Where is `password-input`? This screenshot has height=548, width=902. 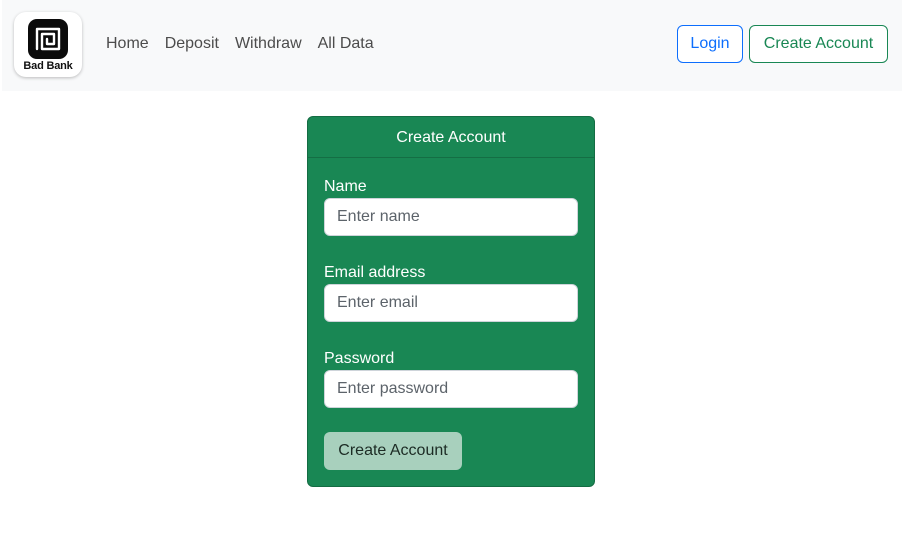
password-input is located at coordinates (451, 389).